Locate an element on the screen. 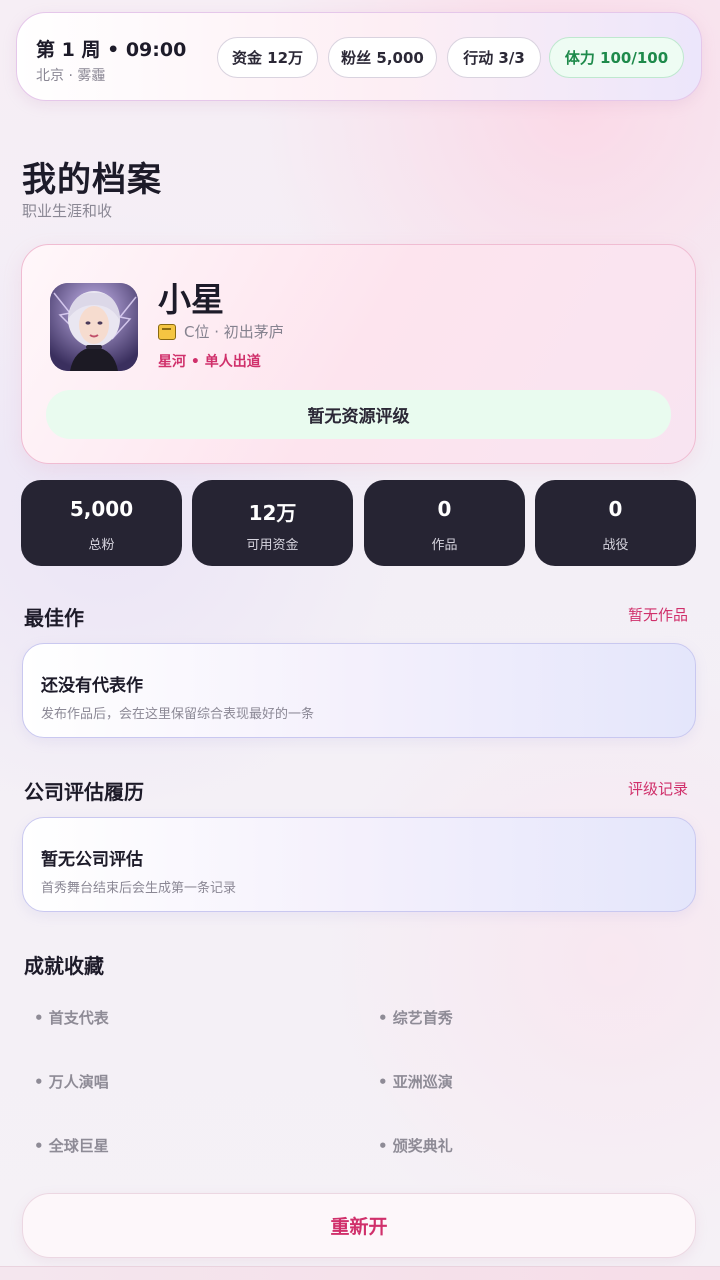 This screenshot has height=1280, width=720. best-work-card: 还没有代表作 发布作品后，会在这里保留综合表现最好的一条 is located at coordinates (359, 690).